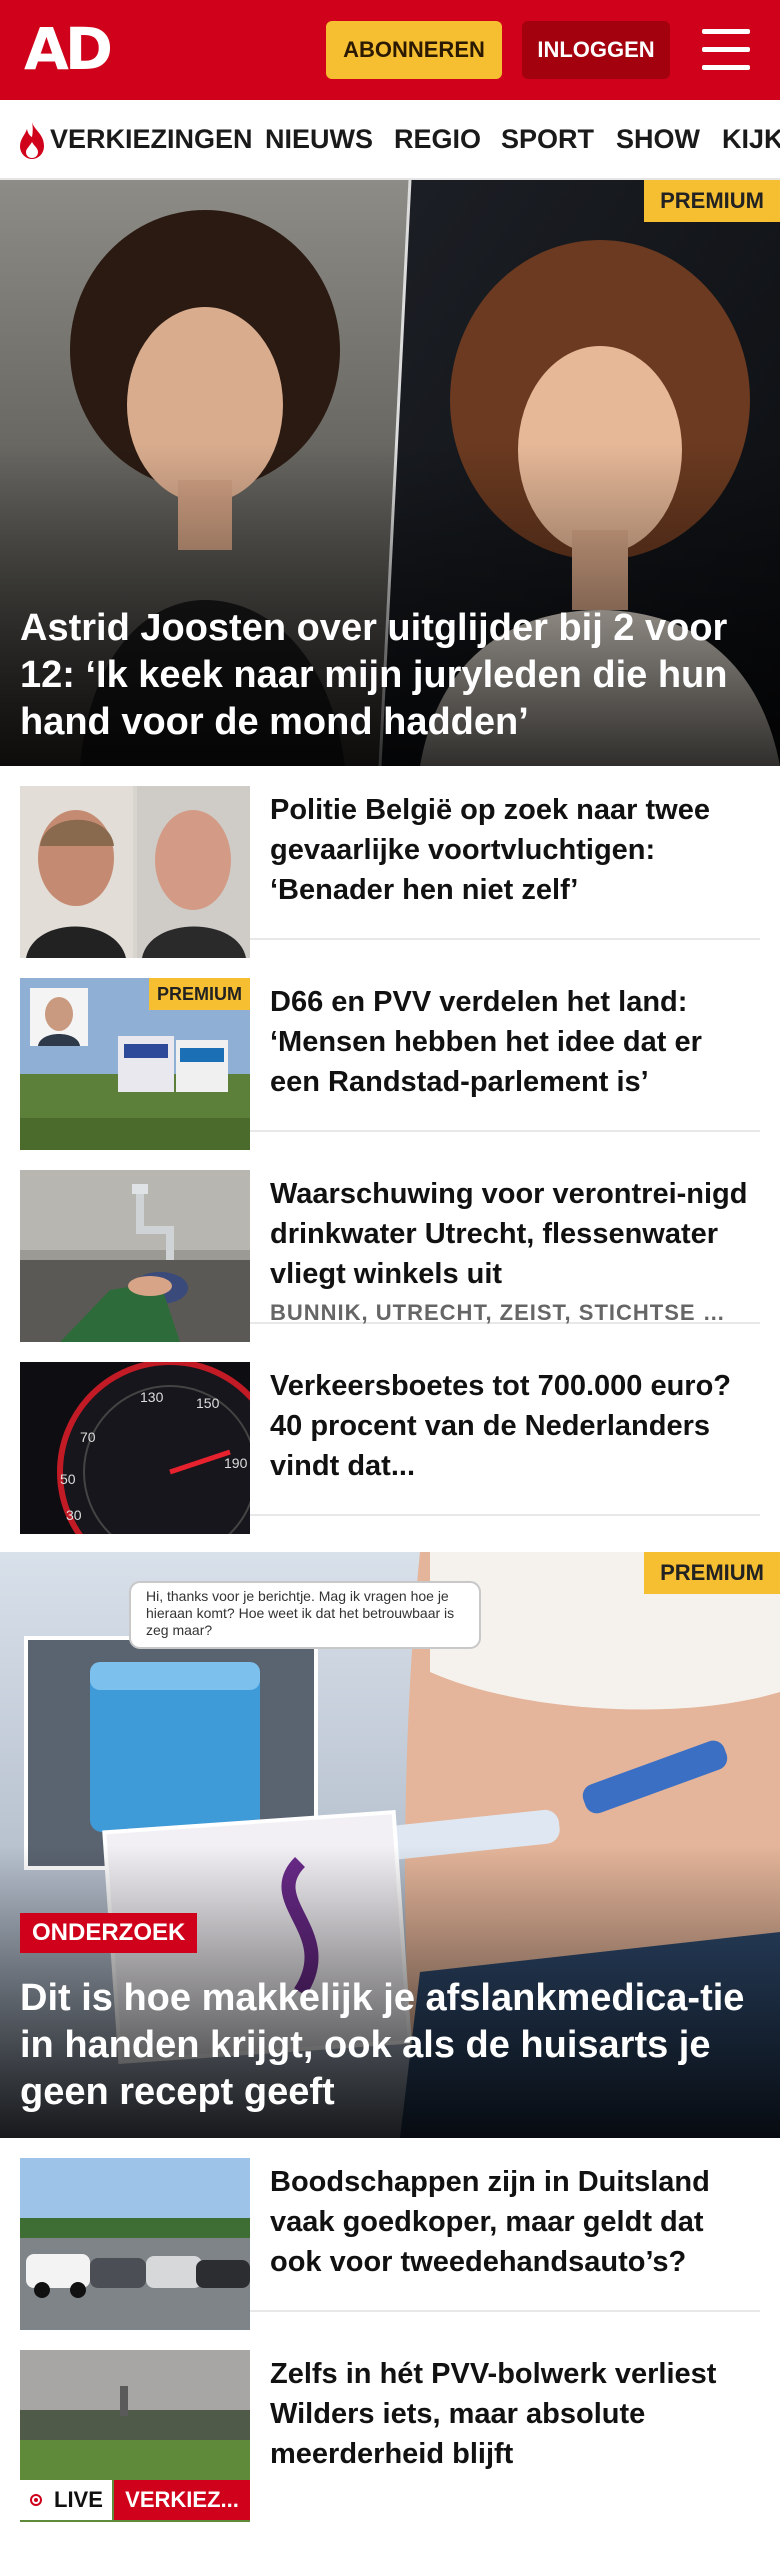 The width and height of the screenshot is (780, 2560). I want to click on svg-text: 130, so click(152, 1397).